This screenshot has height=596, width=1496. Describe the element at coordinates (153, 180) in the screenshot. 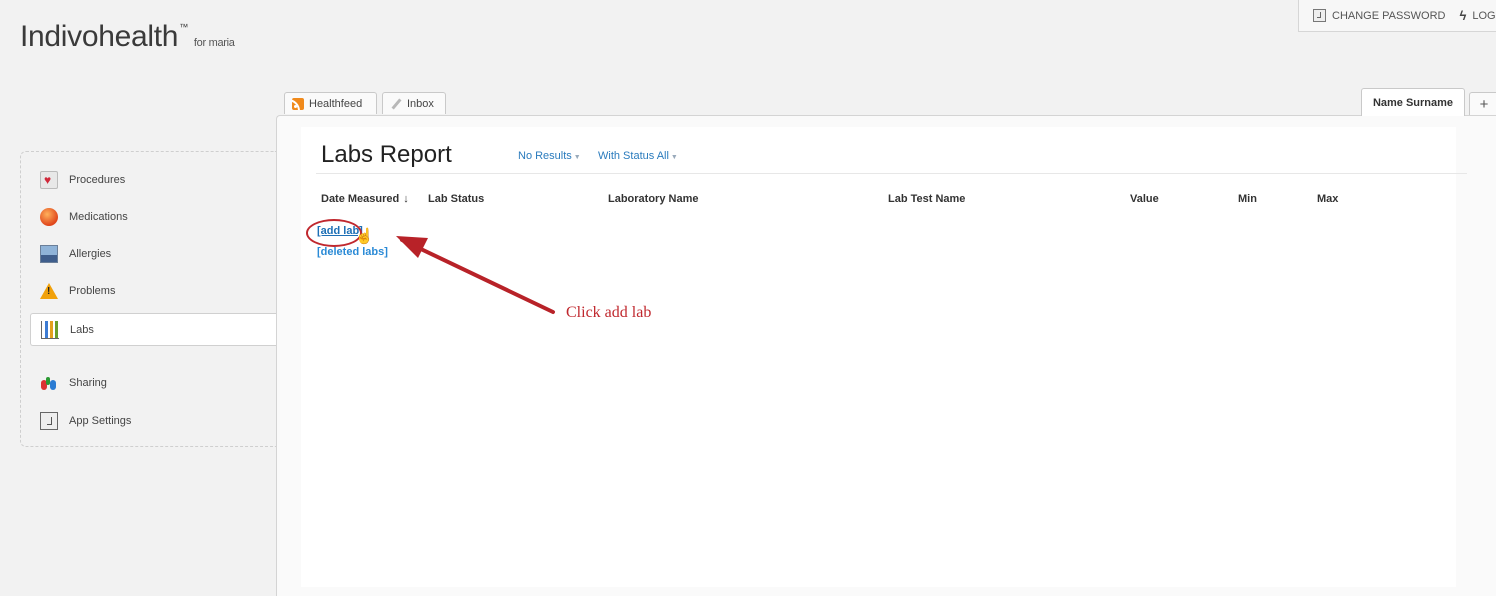

I see `sidebar-item-procedures: Procedures` at that location.